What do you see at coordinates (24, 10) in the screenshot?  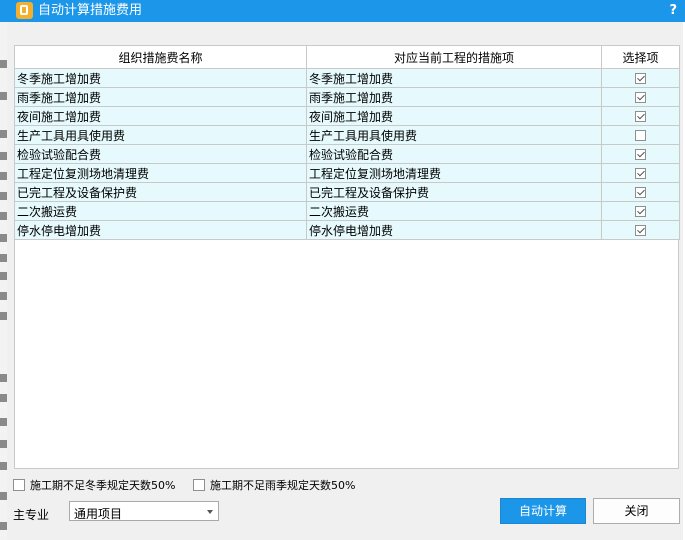 I see `app-icon` at bounding box center [24, 10].